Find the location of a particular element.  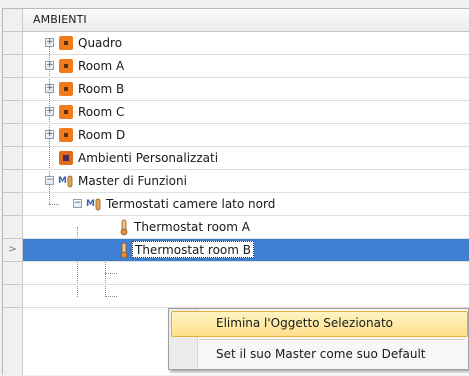

row-header-column: > is located at coordinates (13, 192).